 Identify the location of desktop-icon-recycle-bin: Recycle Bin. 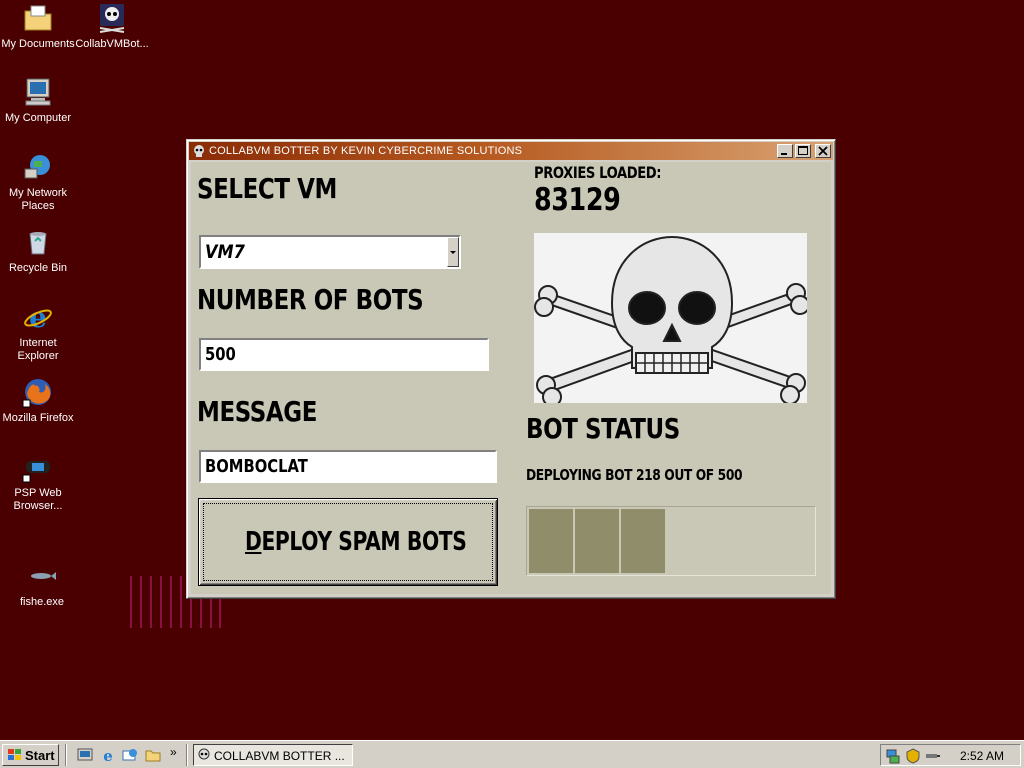
(38, 250).